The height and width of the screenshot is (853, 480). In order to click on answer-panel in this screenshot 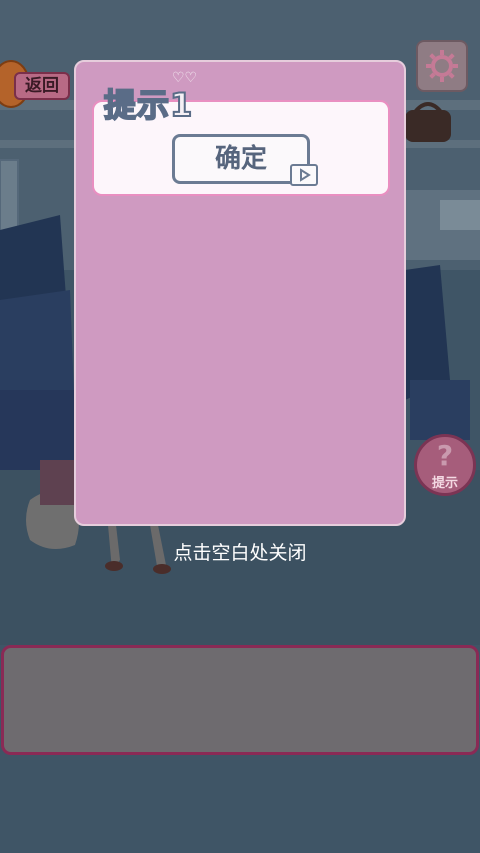, I will do `click(240, 700)`.